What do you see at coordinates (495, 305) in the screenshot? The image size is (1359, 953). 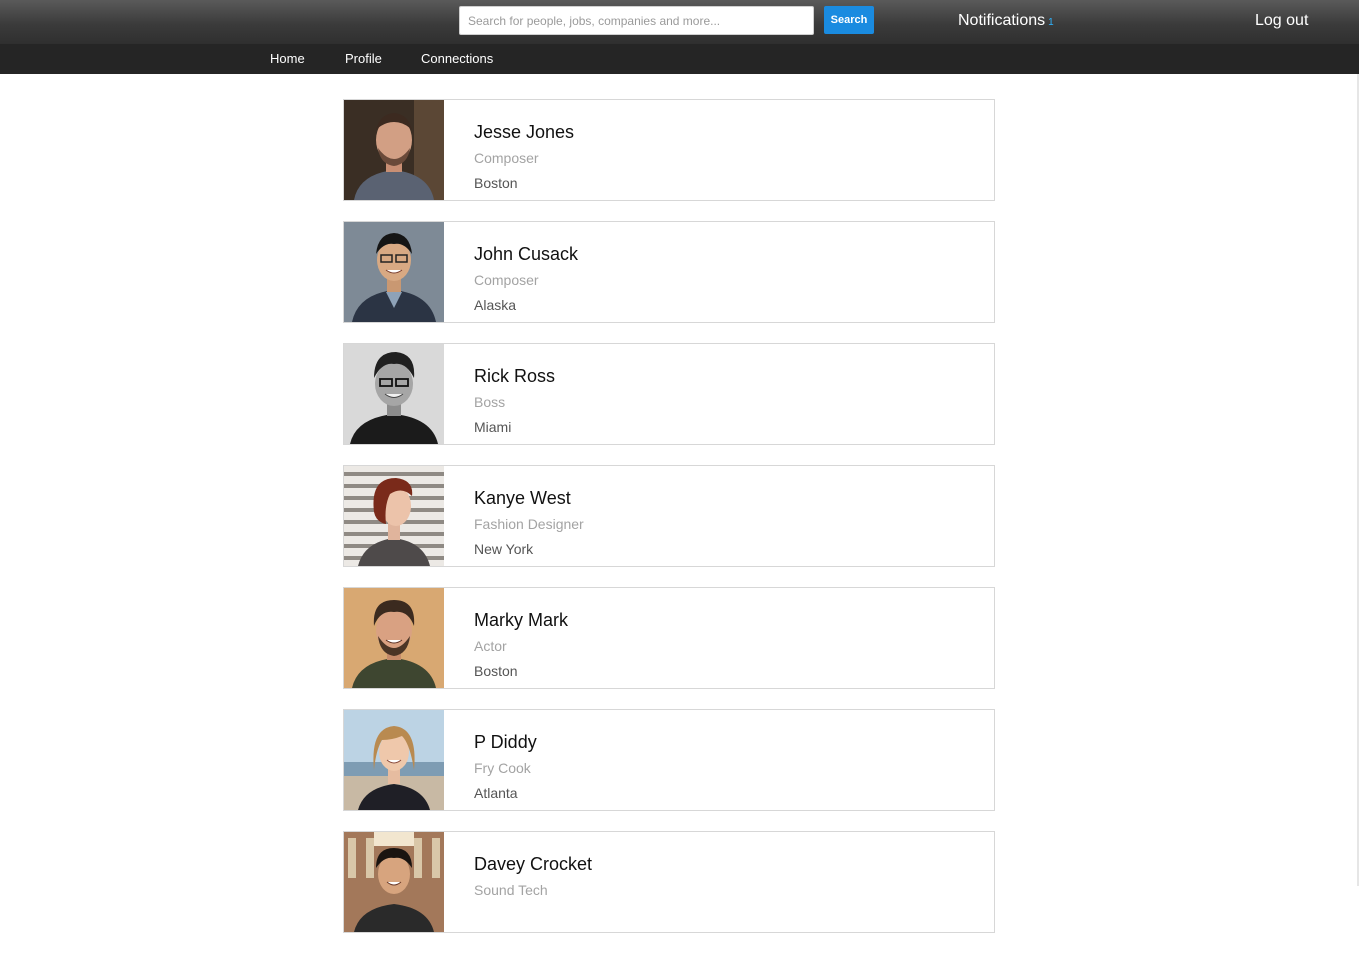 I see `person-location: Alaska` at bounding box center [495, 305].